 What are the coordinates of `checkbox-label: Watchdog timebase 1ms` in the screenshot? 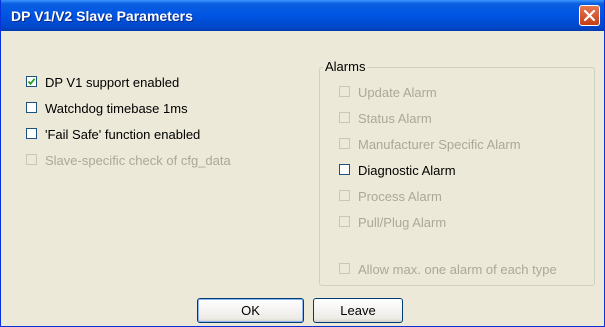 It's located at (116, 108).